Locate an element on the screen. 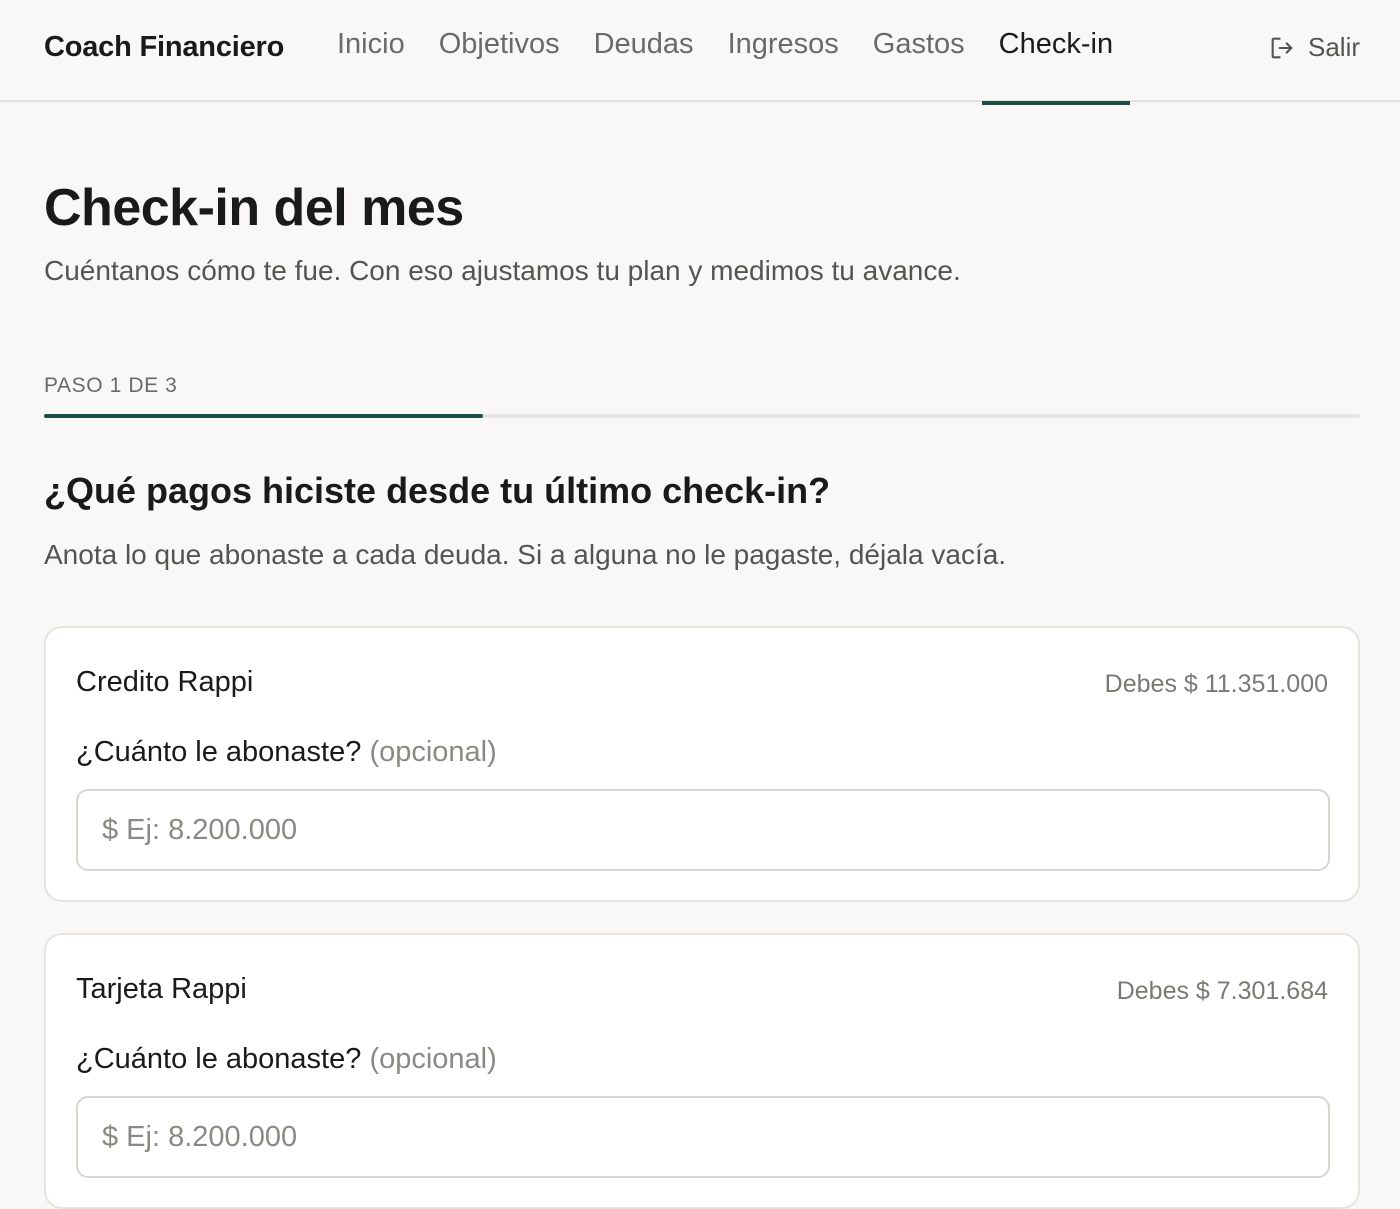 The width and height of the screenshot is (1400, 1209). logout-icon is located at coordinates (1282, 48).